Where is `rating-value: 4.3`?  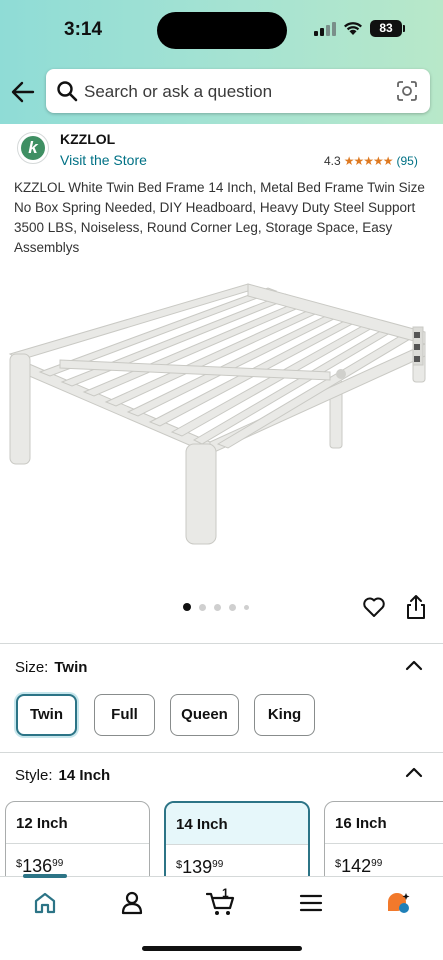 rating-value: 4.3 is located at coordinates (332, 161).